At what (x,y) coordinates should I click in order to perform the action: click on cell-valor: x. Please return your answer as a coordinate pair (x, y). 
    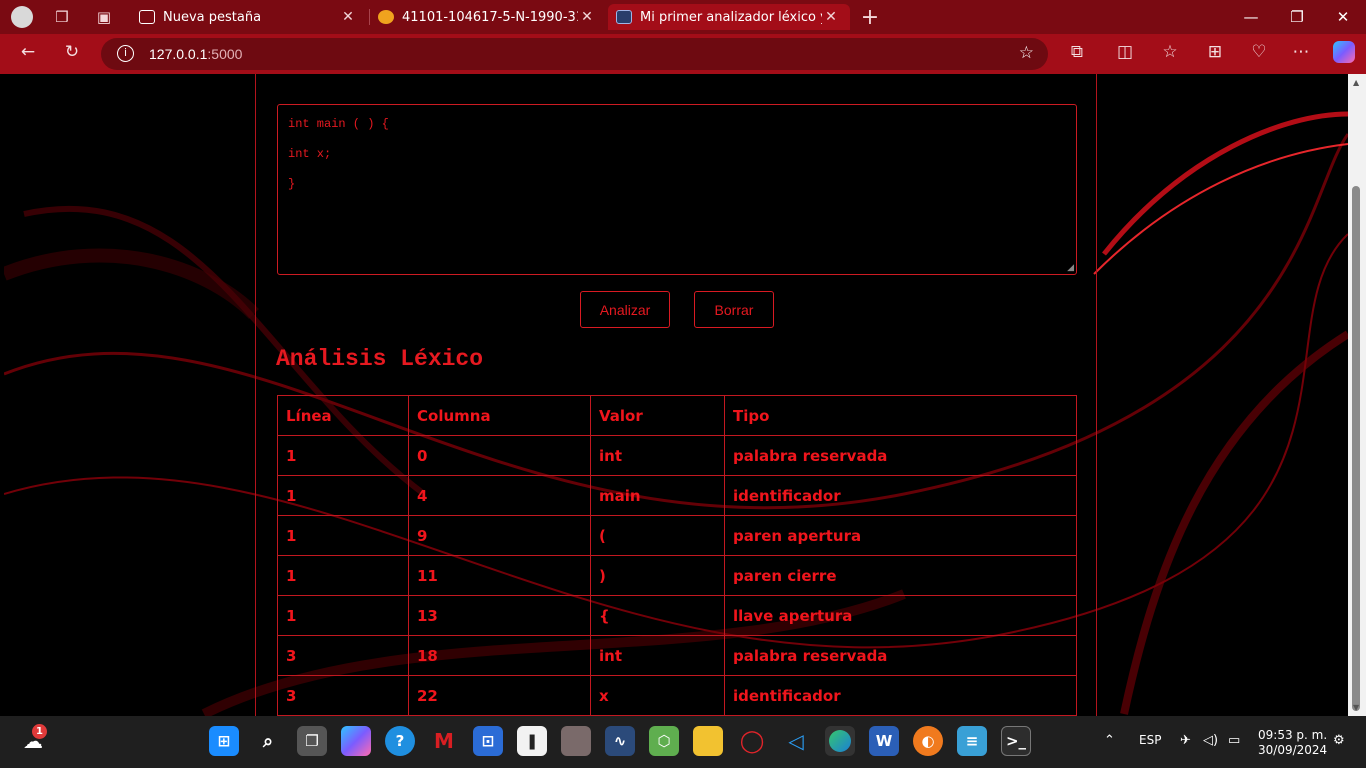
    Looking at the image, I should click on (657, 695).